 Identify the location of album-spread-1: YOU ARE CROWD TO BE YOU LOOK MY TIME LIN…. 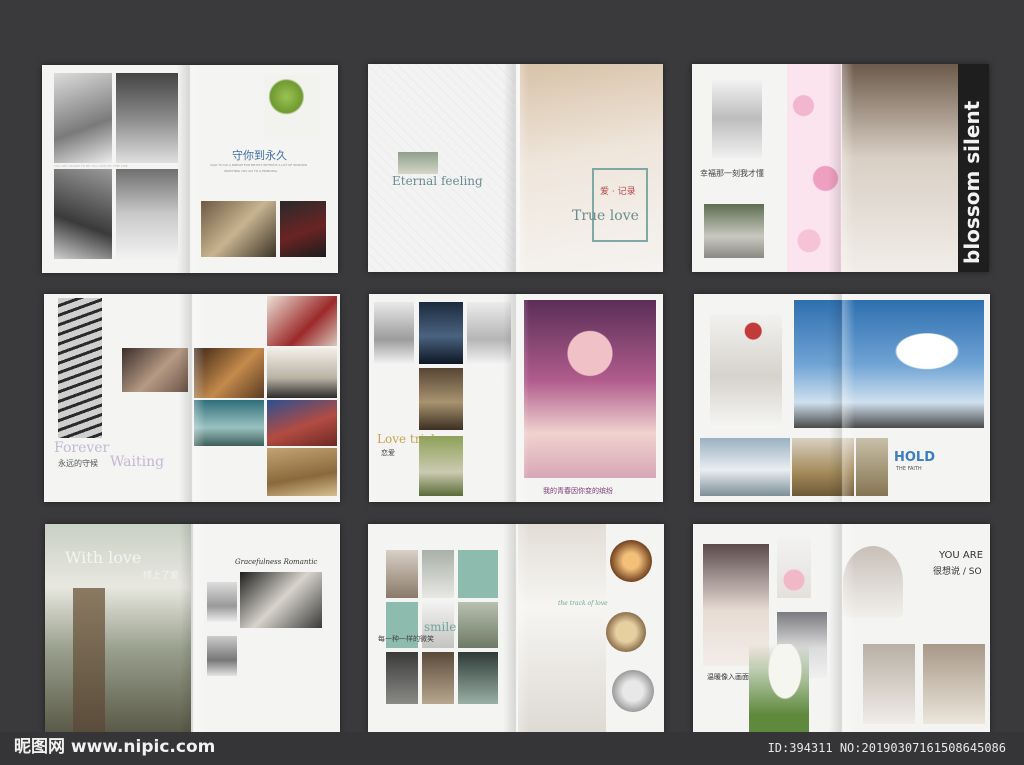
(190, 169).